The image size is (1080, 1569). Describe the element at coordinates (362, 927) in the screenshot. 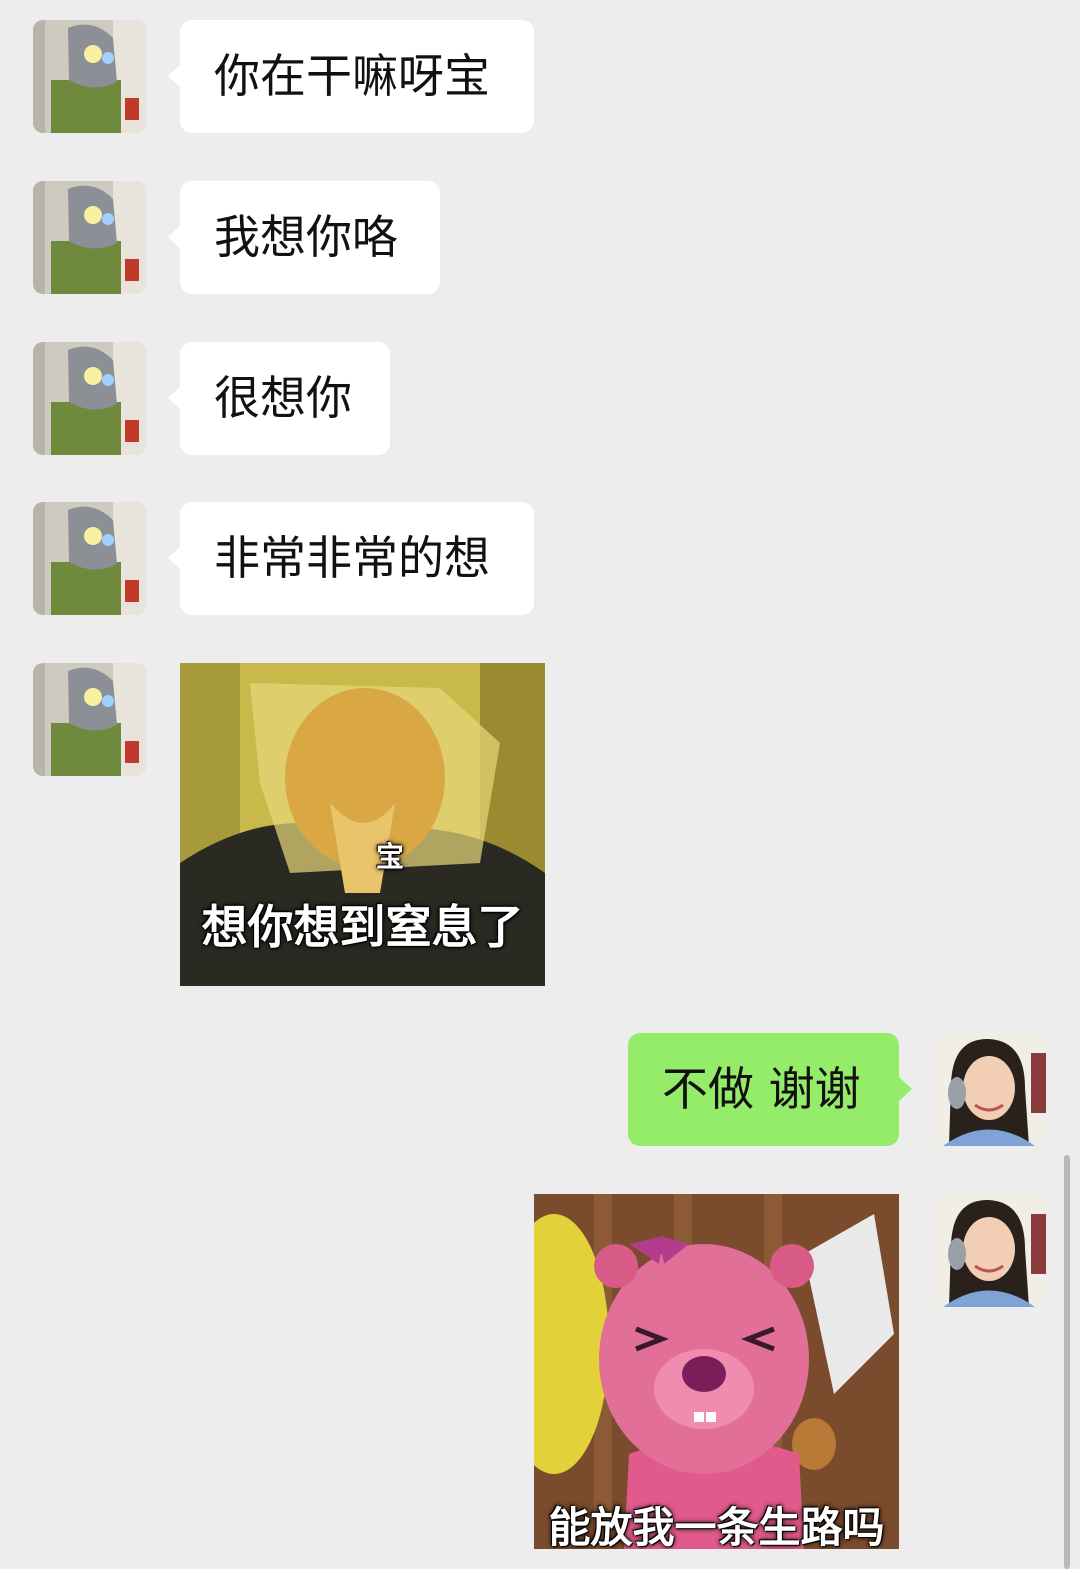

I see `sticker-caption: 想你想到窒息了` at that location.